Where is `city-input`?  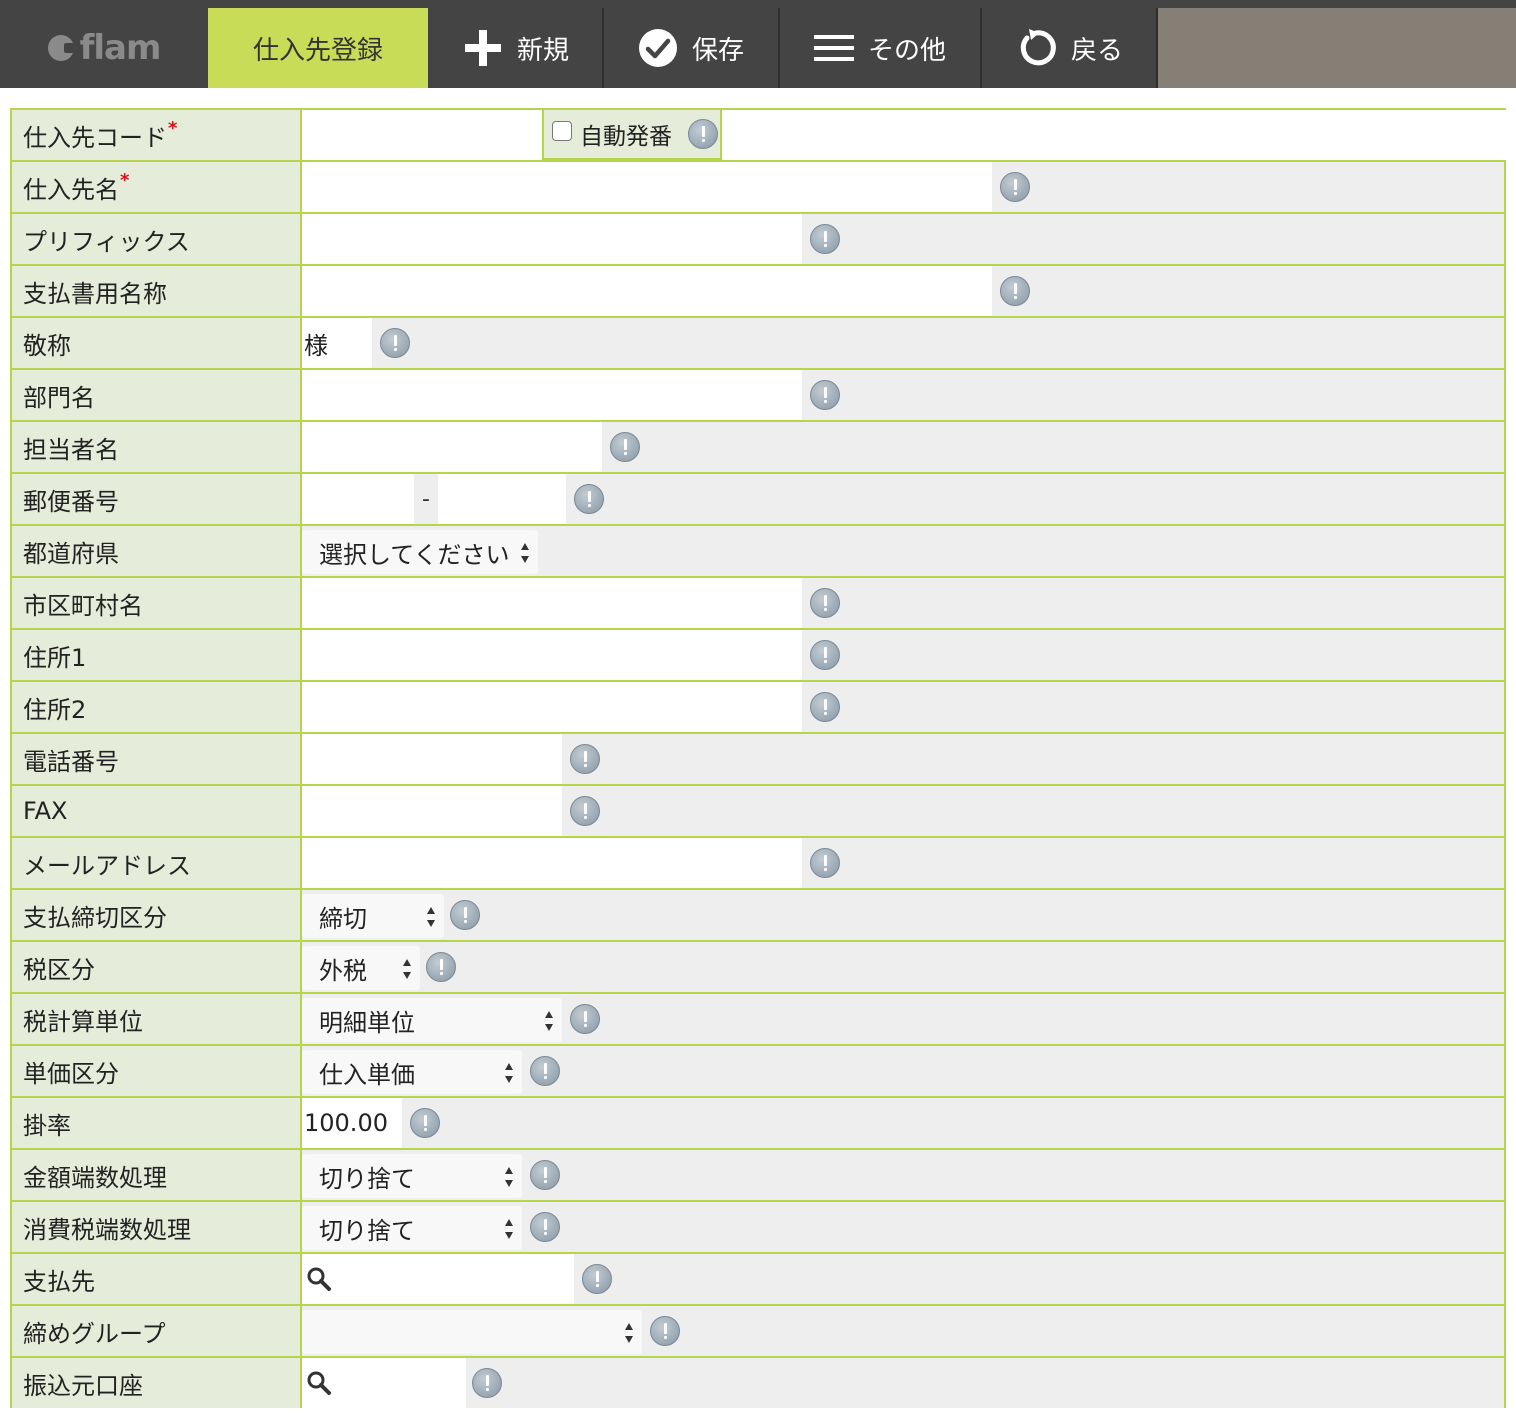 city-input is located at coordinates (552, 603).